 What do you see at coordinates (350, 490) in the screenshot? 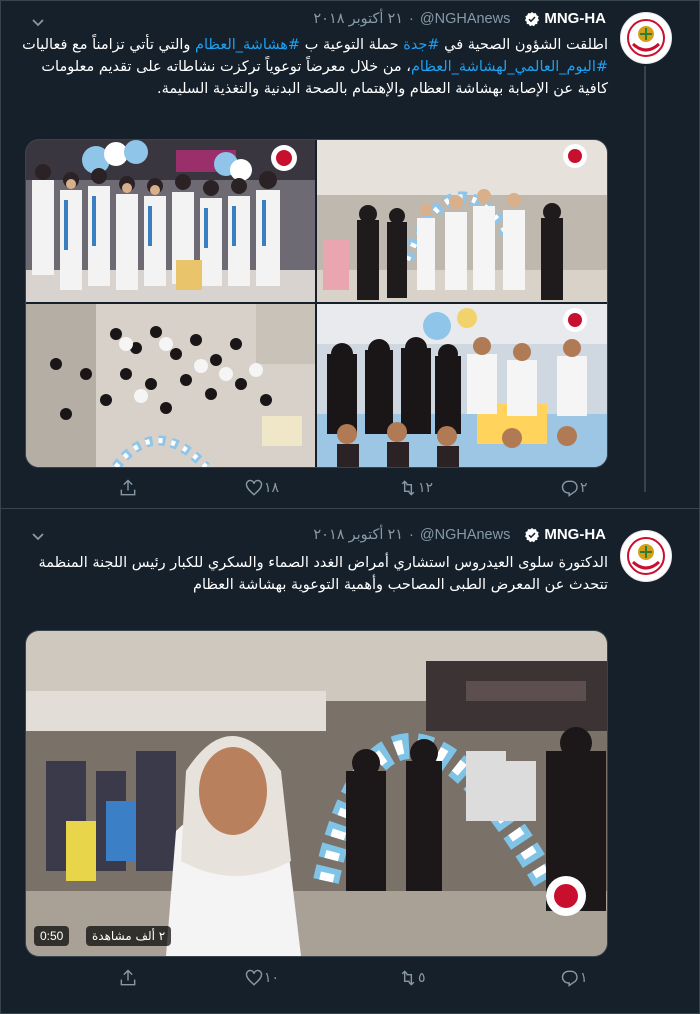
I see `tweet-actions: ٢ ١٢ ١٨` at bounding box center [350, 490].